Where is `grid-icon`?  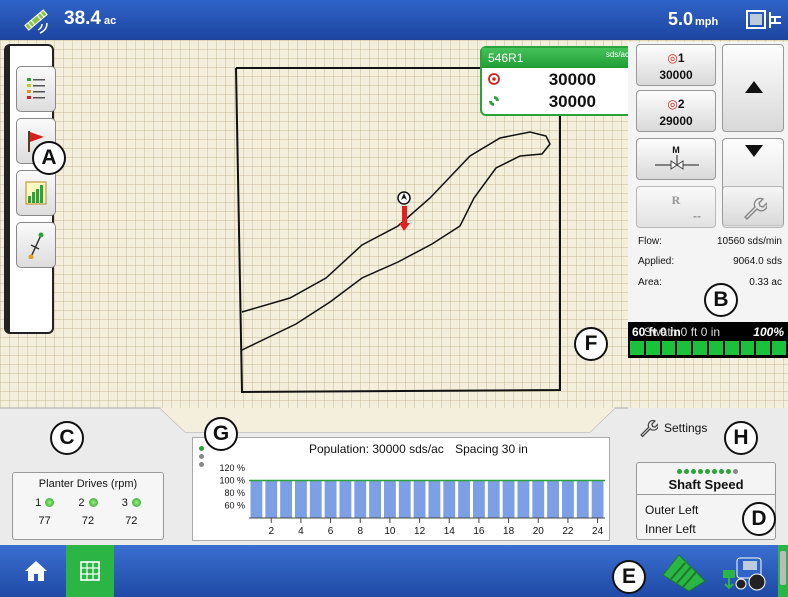 grid-icon is located at coordinates (90, 571).